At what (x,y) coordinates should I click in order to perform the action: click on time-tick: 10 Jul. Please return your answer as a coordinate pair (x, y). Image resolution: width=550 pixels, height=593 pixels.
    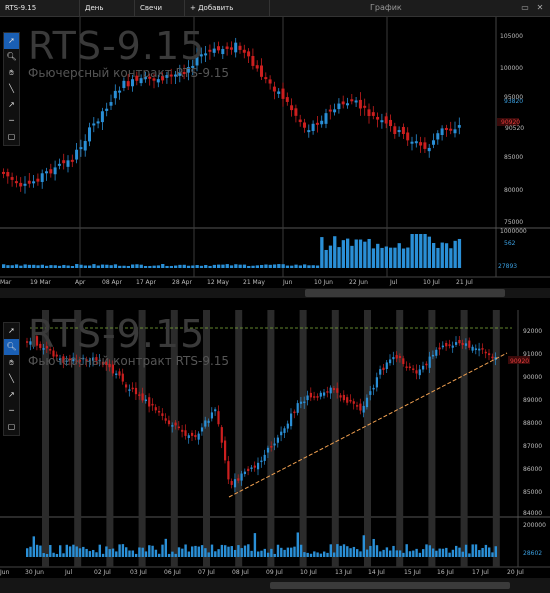
    Looking at the image, I should click on (308, 572).